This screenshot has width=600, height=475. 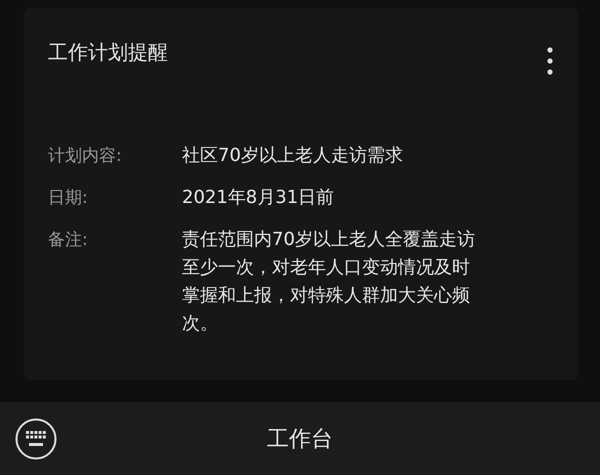 I want to click on keyboard-icon, so click(x=36, y=439).